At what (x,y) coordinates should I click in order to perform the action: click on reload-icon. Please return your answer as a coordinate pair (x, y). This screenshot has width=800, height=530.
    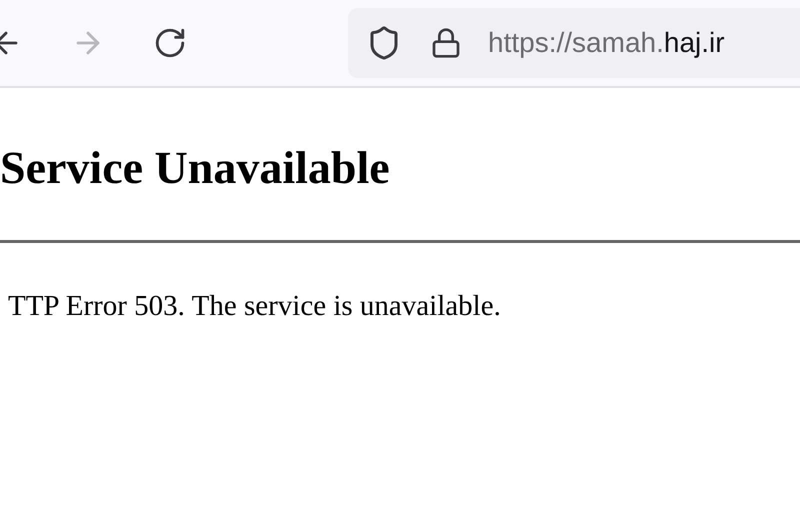
    Looking at the image, I should click on (170, 43).